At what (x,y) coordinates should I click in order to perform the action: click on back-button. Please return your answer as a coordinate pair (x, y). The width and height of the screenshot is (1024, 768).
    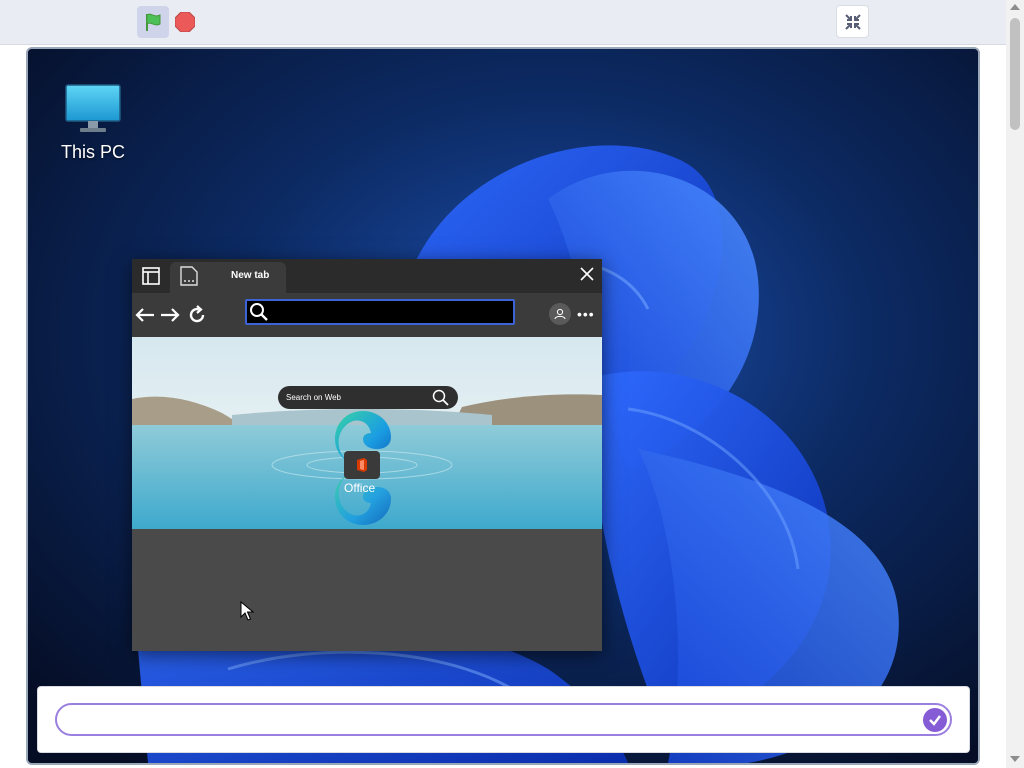
    Looking at the image, I should click on (145, 315).